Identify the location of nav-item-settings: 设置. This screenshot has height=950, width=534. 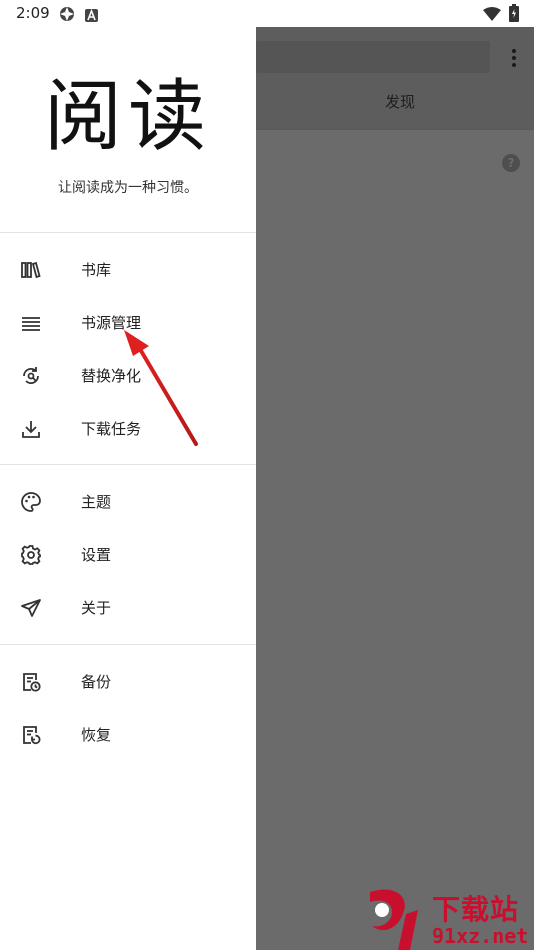
(128, 554).